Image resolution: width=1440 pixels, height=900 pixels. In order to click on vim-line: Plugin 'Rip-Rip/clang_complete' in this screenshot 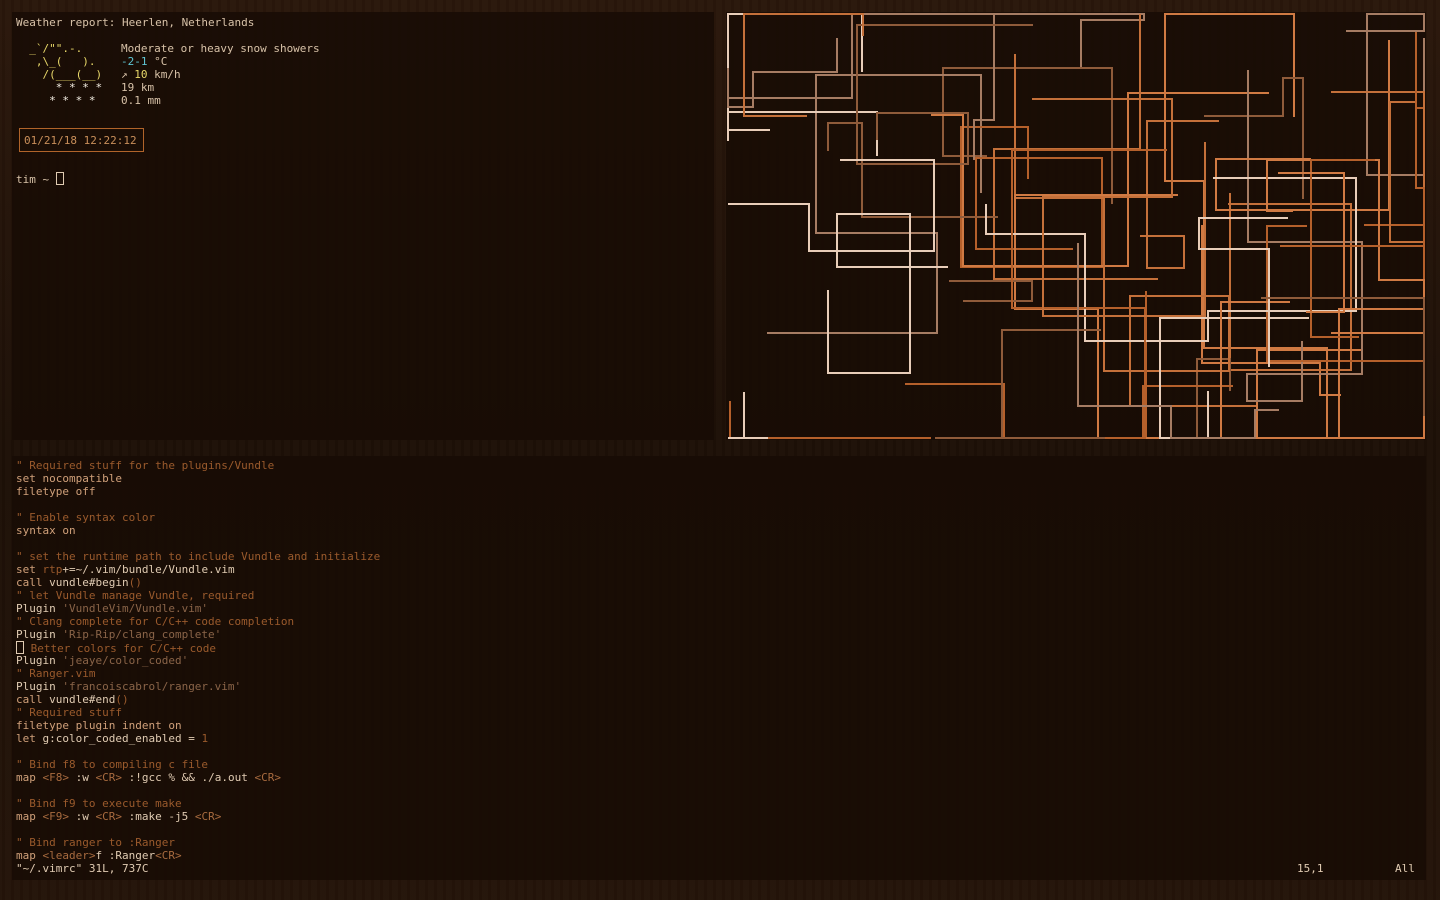, I will do `click(198, 634)`.